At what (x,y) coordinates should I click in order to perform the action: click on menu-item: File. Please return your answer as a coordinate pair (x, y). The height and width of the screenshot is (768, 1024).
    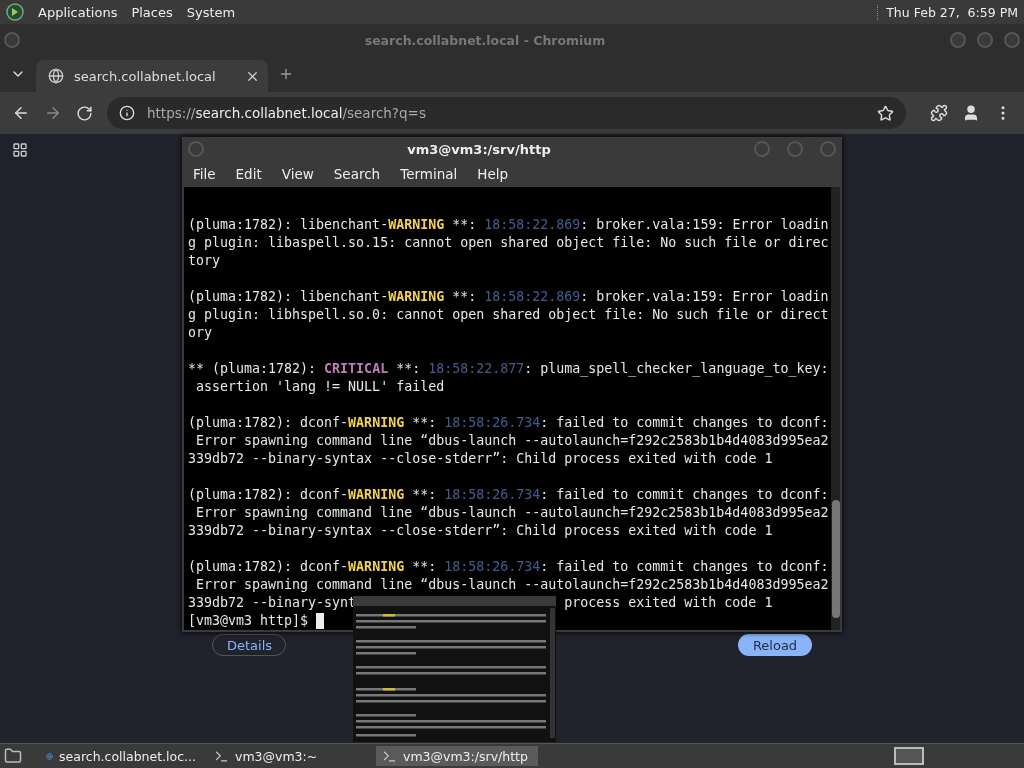
    Looking at the image, I should click on (204, 174).